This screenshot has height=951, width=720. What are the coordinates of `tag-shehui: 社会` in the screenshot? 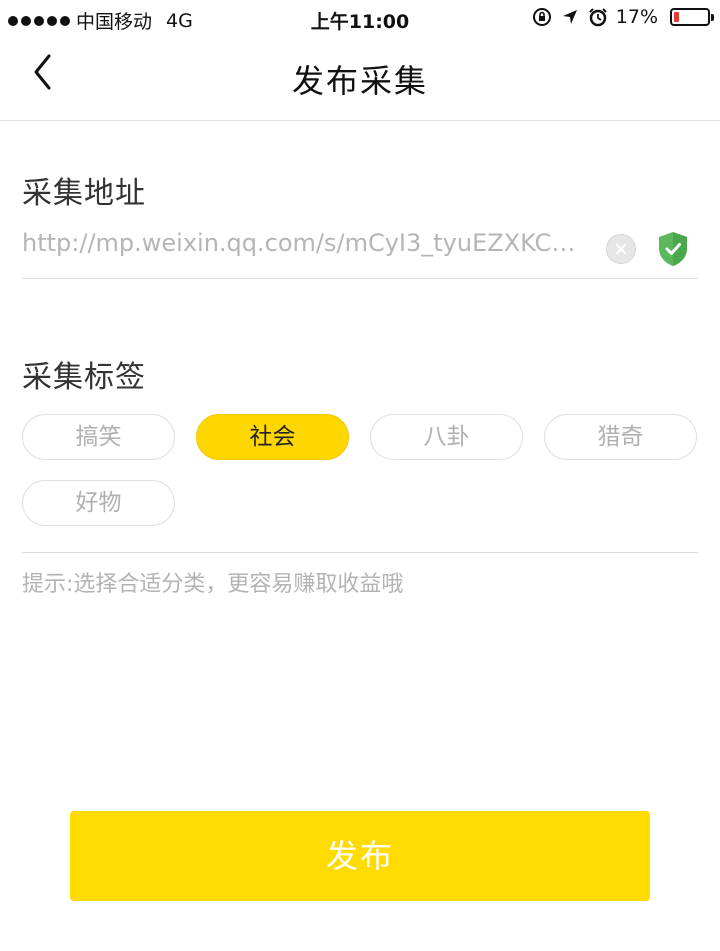 It's located at (272, 437).